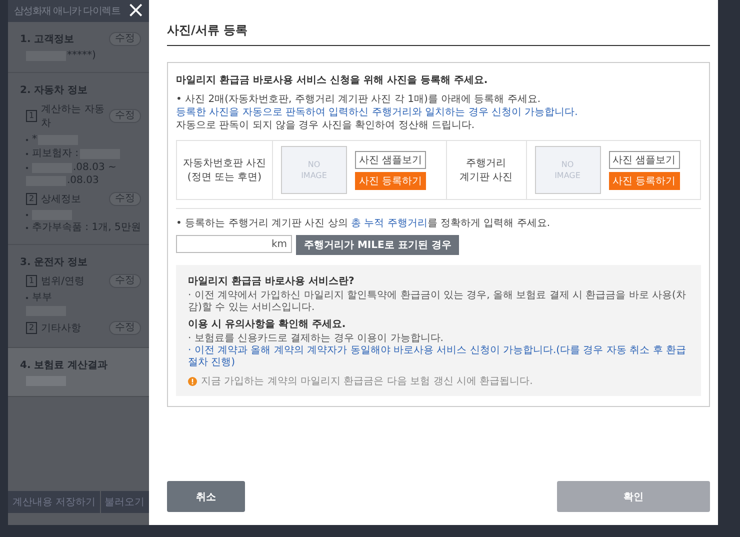 The image size is (740, 537). What do you see at coordinates (332, 80) in the screenshot?
I see `instruction-heading: 마일리지 환급금 바로사용 서비스 신청을 위해 사진을 등록해 주세요.` at bounding box center [332, 80].